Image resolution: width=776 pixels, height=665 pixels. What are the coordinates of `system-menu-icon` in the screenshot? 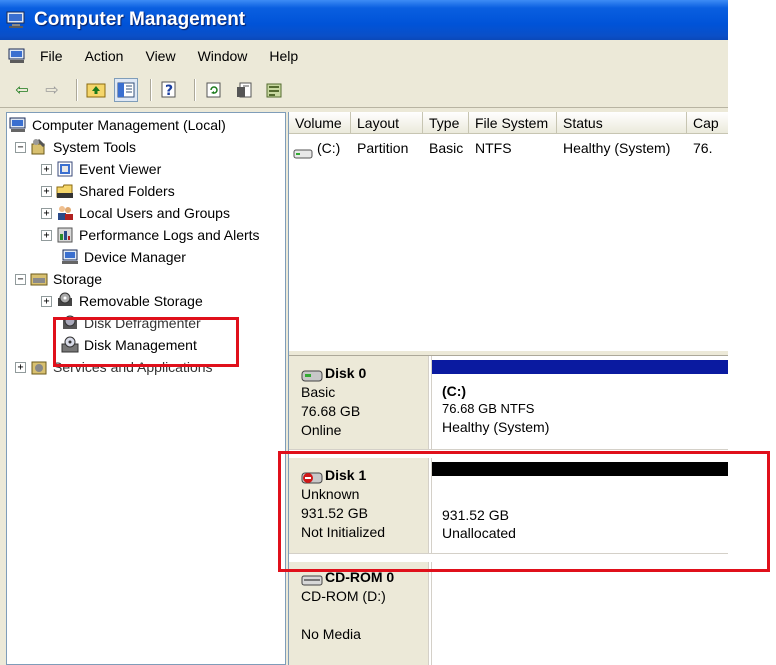 It's located at (17, 56).